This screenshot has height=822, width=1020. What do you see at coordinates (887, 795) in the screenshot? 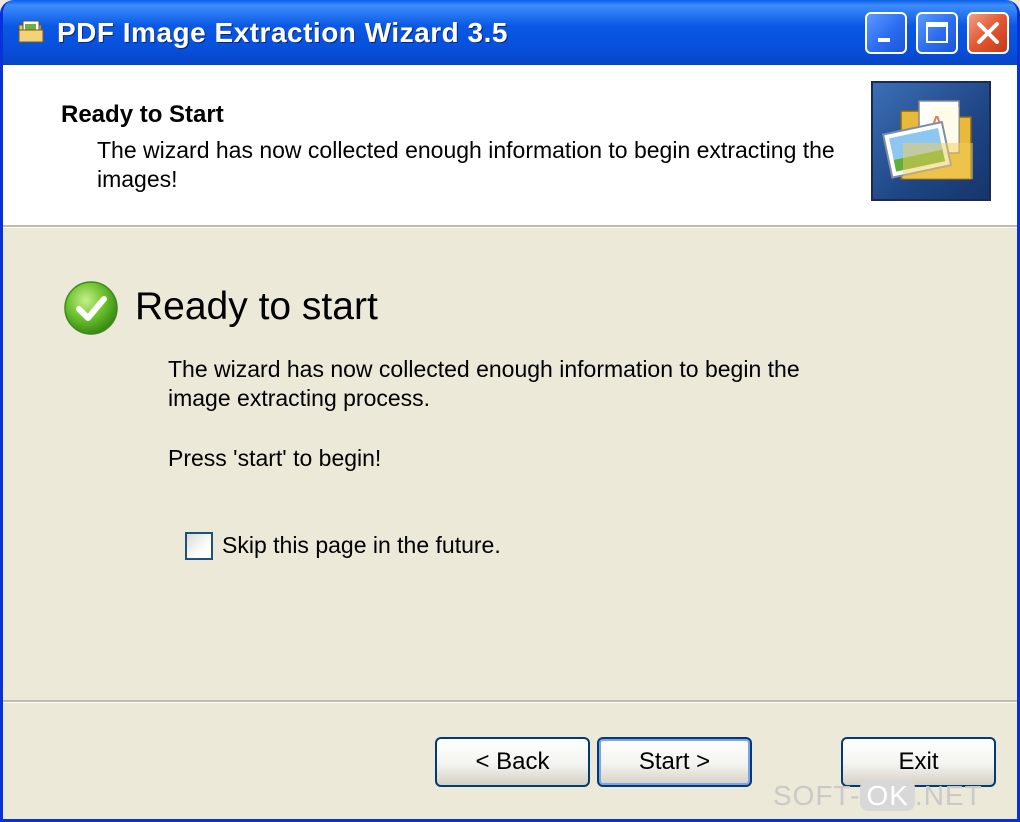
I see `watermark-part2: OK` at bounding box center [887, 795].